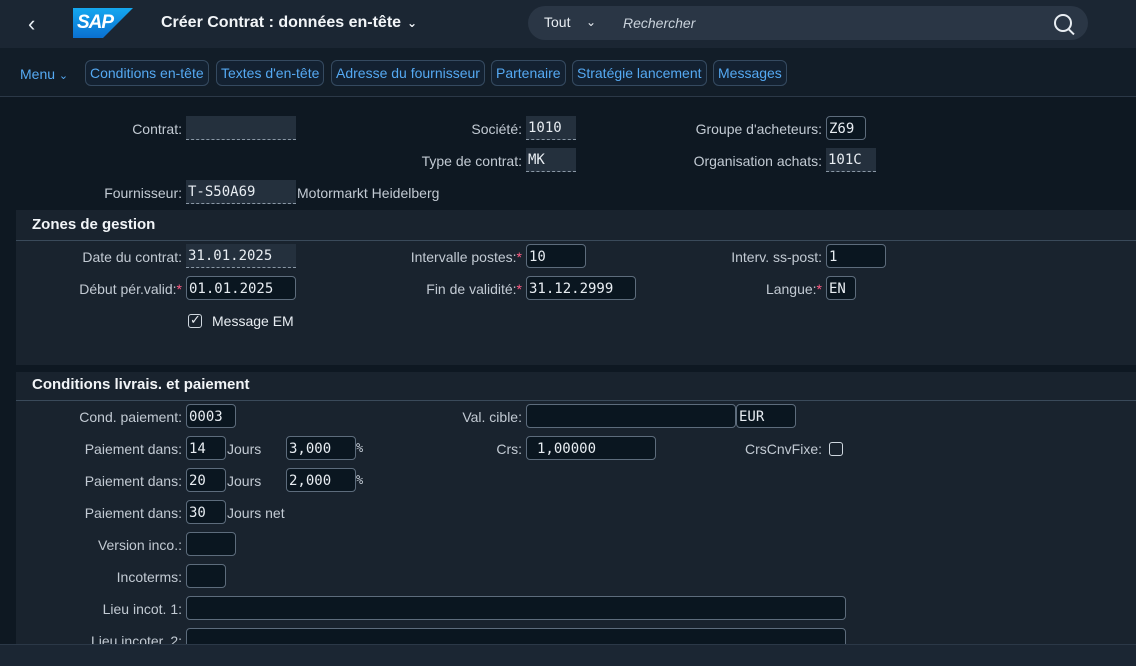 Image resolution: width=1136 pixels, height=666 pixels. What do you see at coordinates (195, 320) in the screenshot?
I see `message-em-checkbox` at bounding box center [195, 320].